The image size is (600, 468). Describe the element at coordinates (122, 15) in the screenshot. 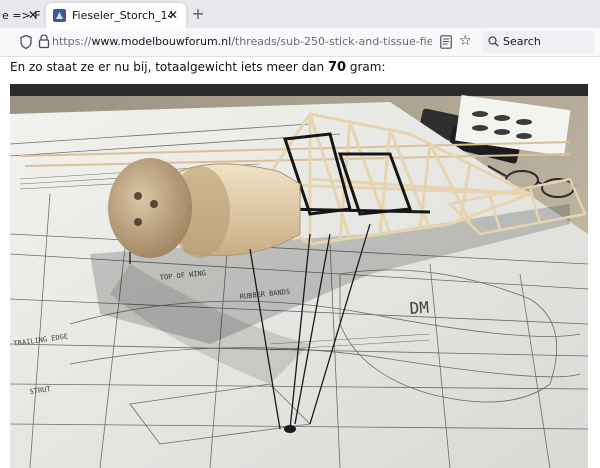

I see `tab-title: Fieseler_Storch_149 | Modelbouwforum` at that location.